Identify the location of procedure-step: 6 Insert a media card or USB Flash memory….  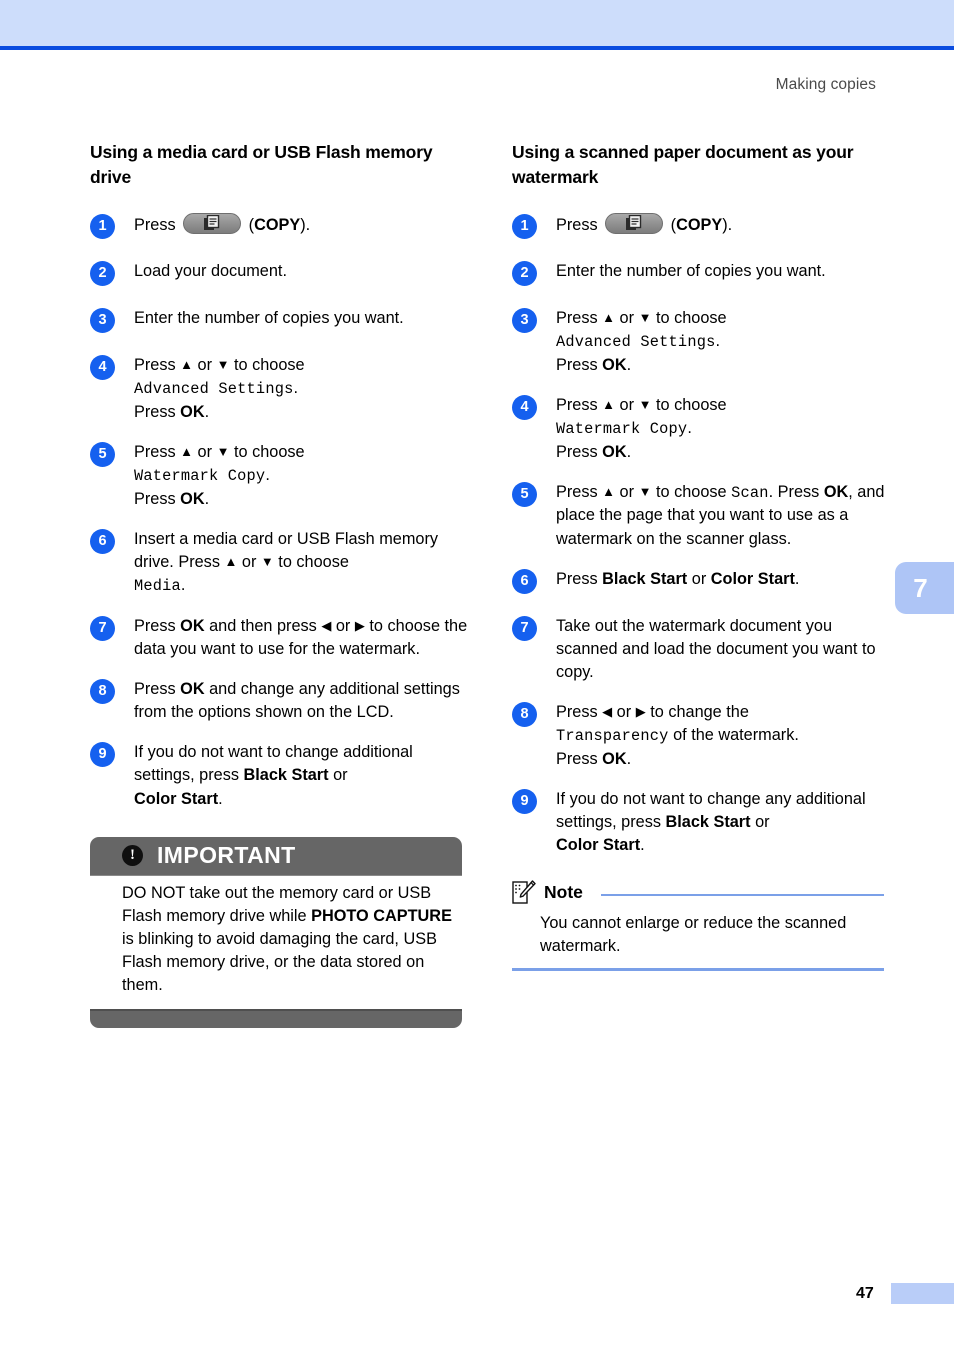
(279, 563).